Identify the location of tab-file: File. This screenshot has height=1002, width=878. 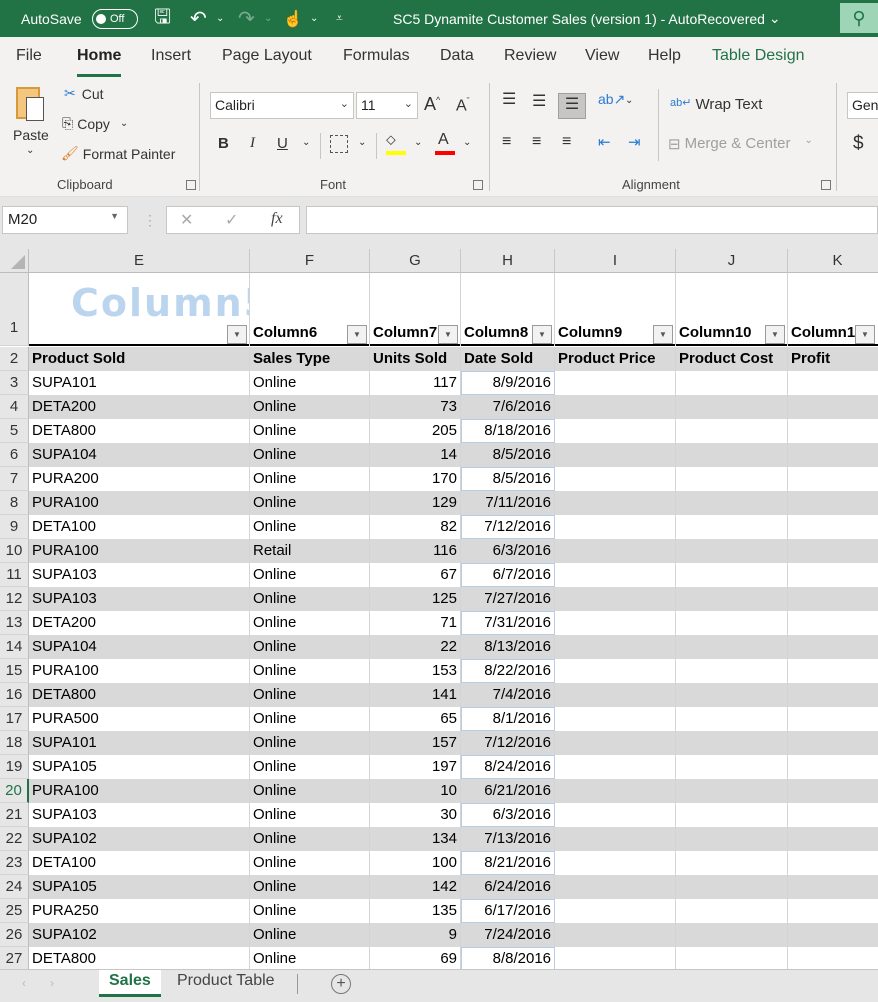
(29, 56).